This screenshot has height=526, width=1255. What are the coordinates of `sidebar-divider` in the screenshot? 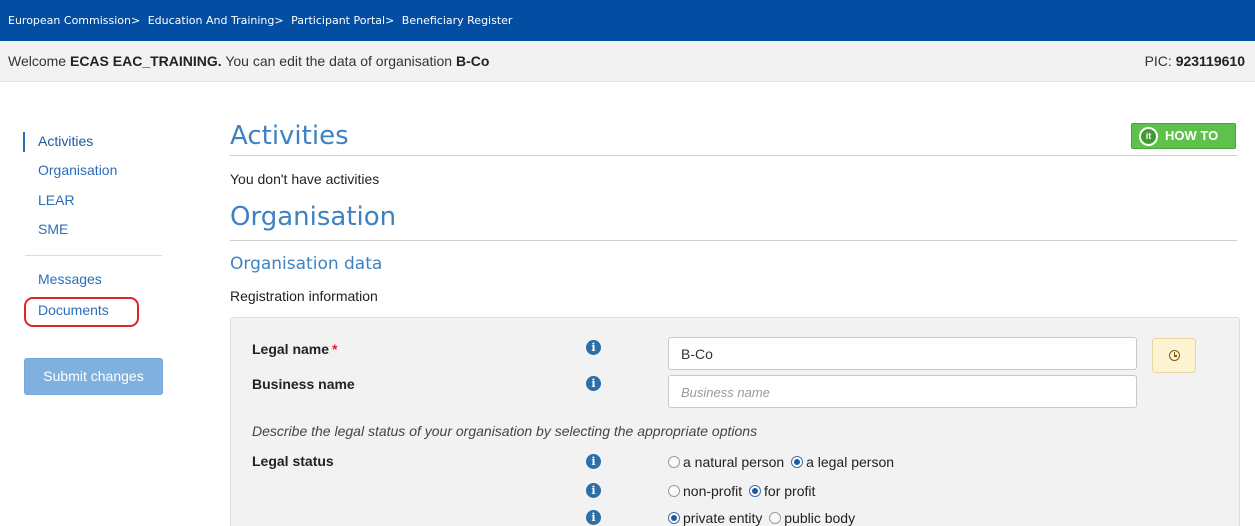 It's located at (93, 255).